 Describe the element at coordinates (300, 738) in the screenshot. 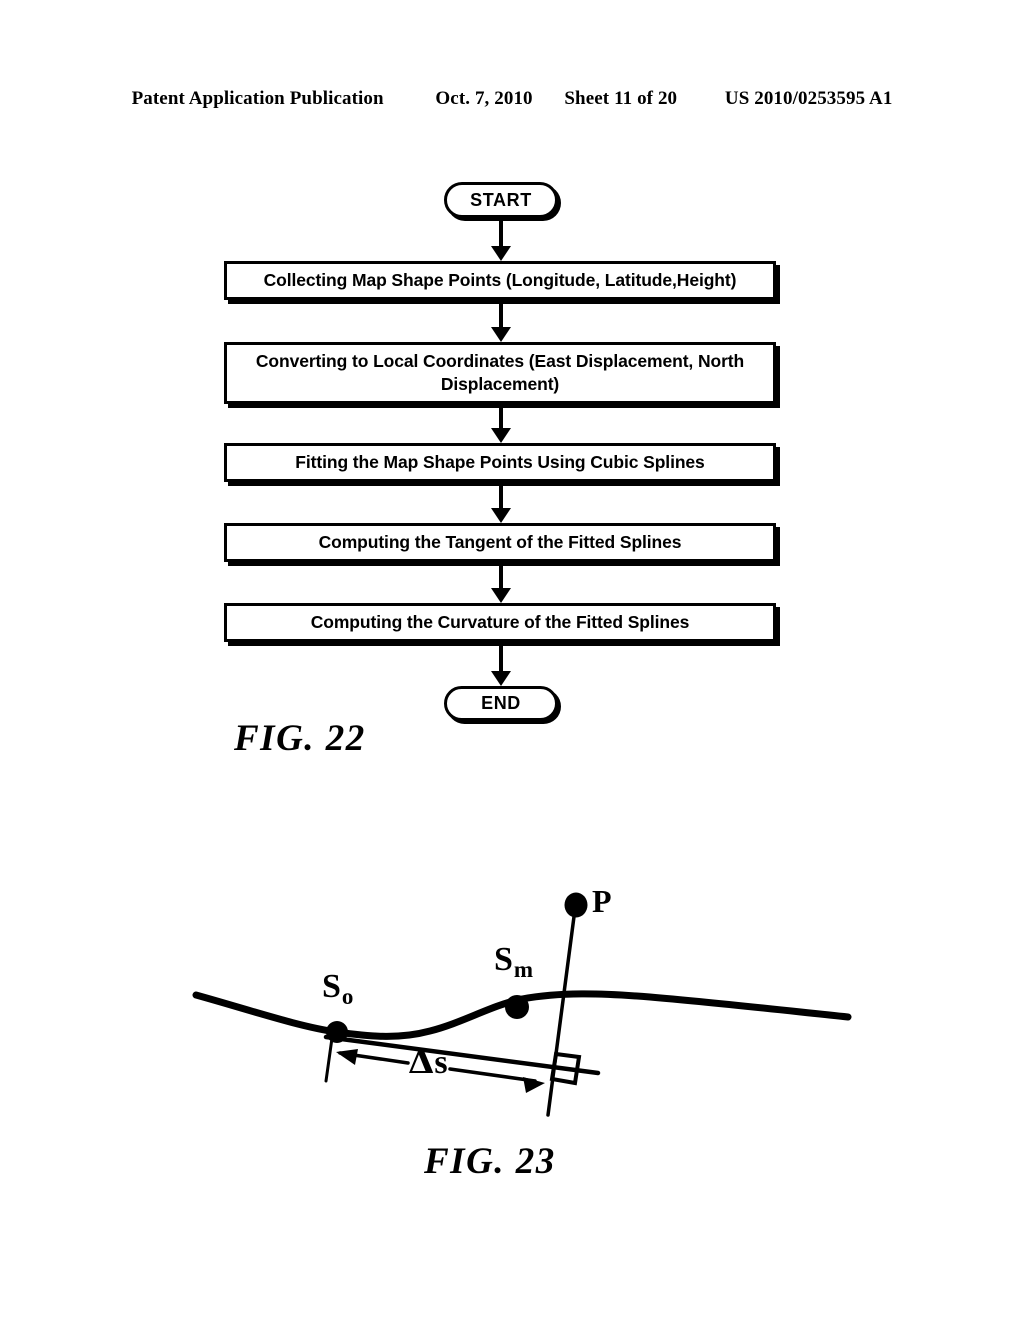

I see `figure-22-caption: FIG. 22` at that location.